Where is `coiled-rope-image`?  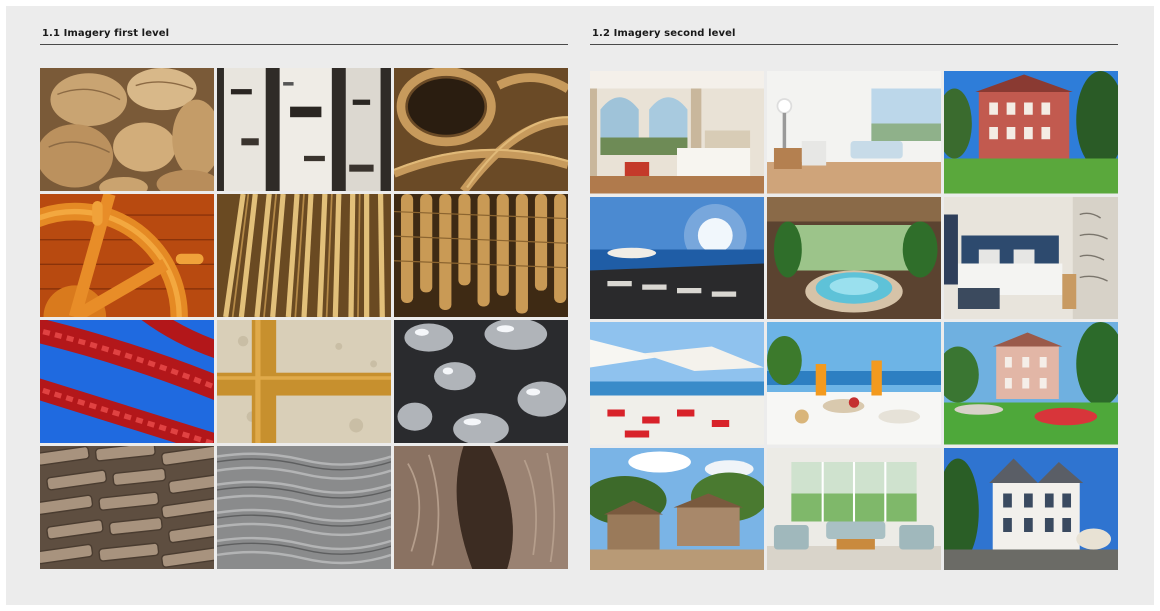
coiled-rope-image is located at coordinates (481, 129).